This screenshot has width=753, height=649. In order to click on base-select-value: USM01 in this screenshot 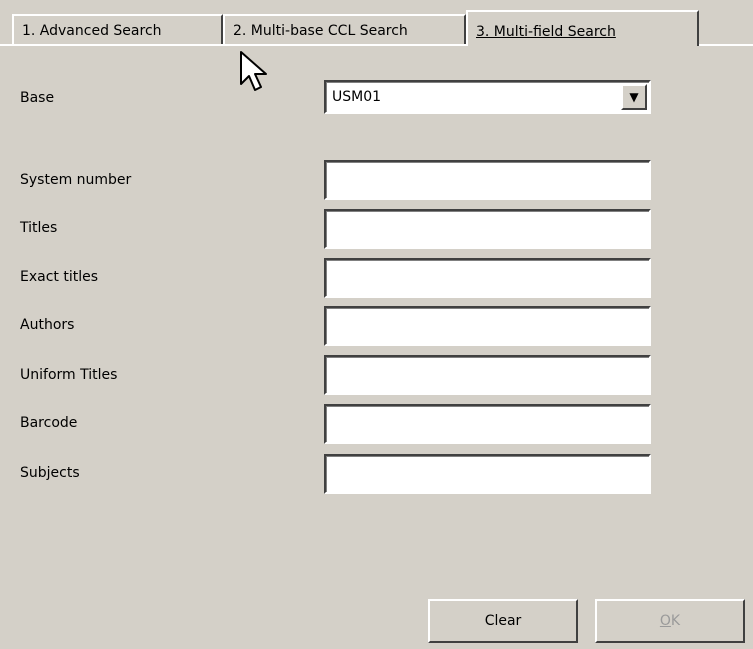, I will do `click(357, 97)`.